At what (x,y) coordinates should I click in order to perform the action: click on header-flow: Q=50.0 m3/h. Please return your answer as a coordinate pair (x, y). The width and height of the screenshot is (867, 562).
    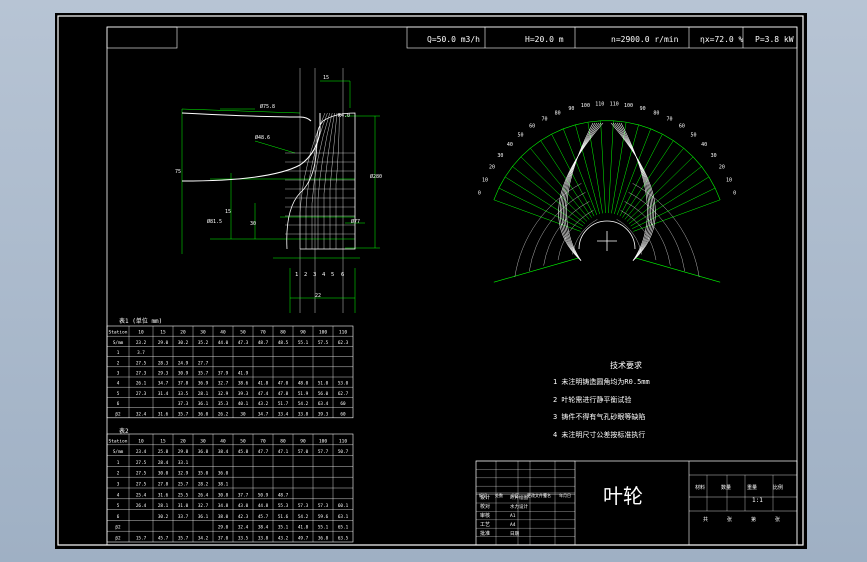
    Looking at the image, I should click on (453, 39).